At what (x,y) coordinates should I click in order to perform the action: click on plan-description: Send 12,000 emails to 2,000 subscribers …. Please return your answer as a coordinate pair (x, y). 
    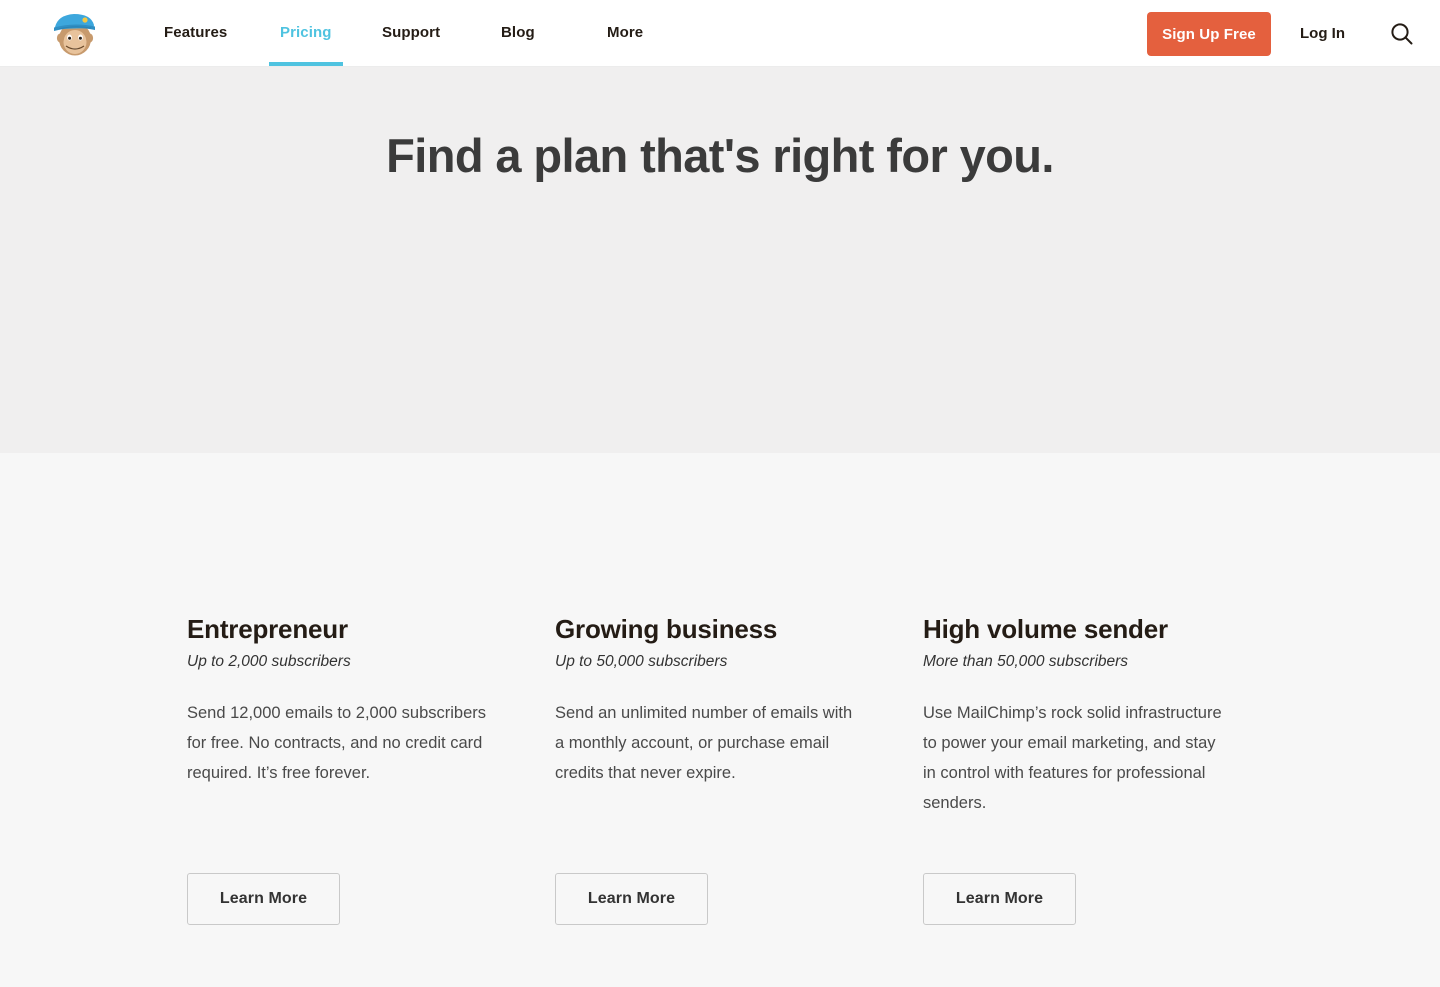
    Looking at the image, I should click on (337, 743).